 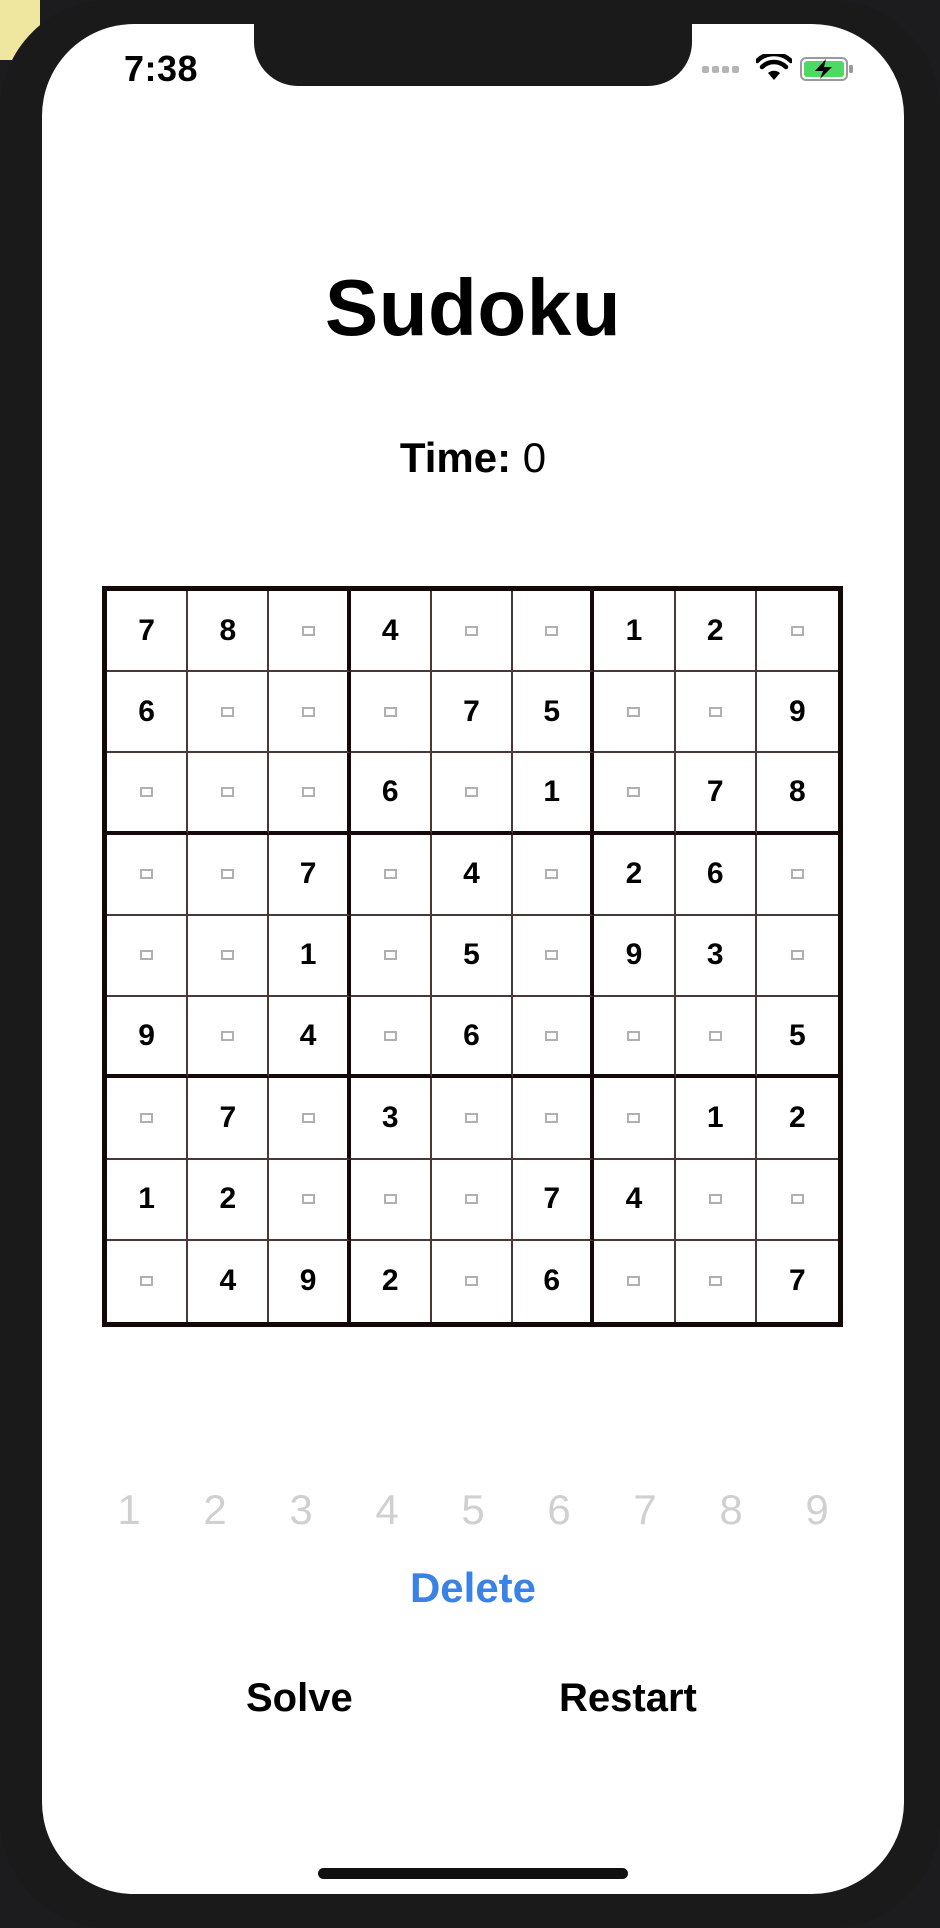 What do you see at coordinates (301, 1510) in the screenshot?
I see `number-key: 3` at bounding box center [301, 1510].